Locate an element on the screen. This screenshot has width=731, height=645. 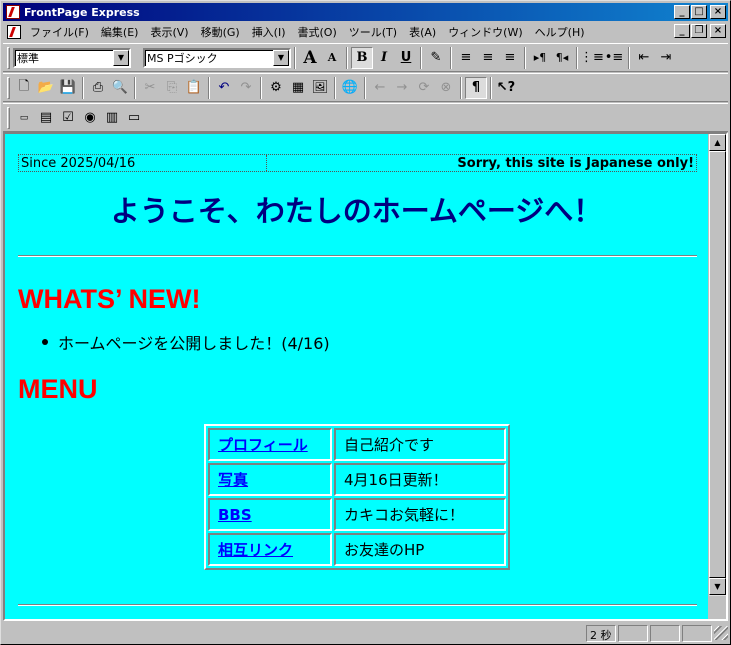
insert-image-icon: 🖼 is located at coordinates (320, 88).